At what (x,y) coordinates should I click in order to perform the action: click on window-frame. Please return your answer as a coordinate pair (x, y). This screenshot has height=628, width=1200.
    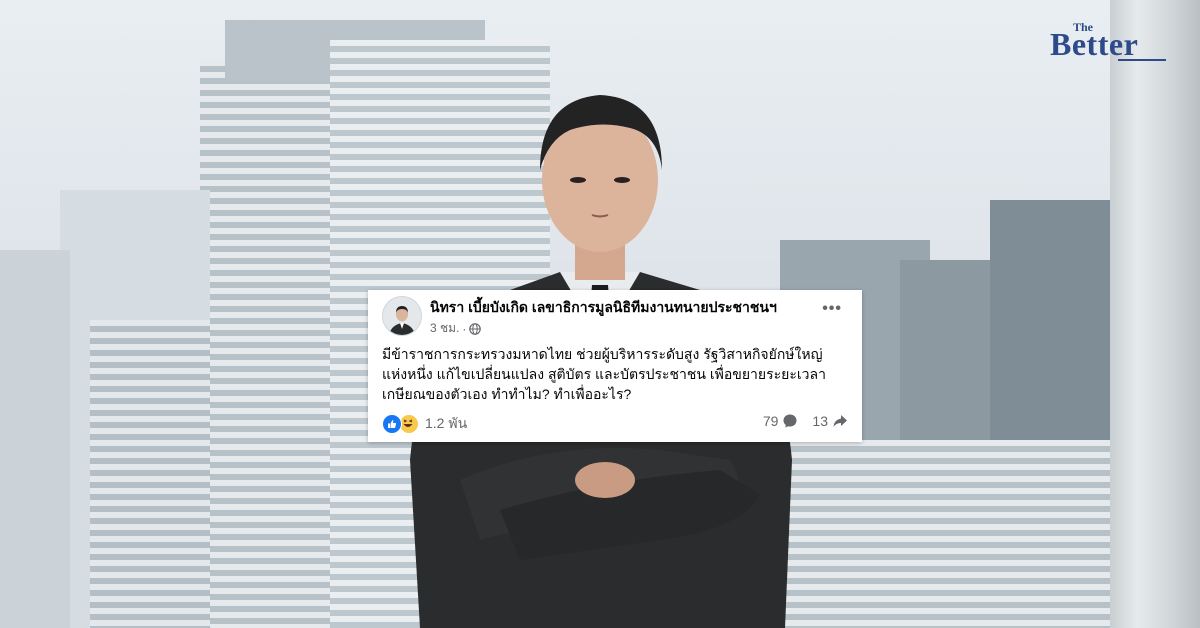
    Looking at the image, I should click on (1155, 314).